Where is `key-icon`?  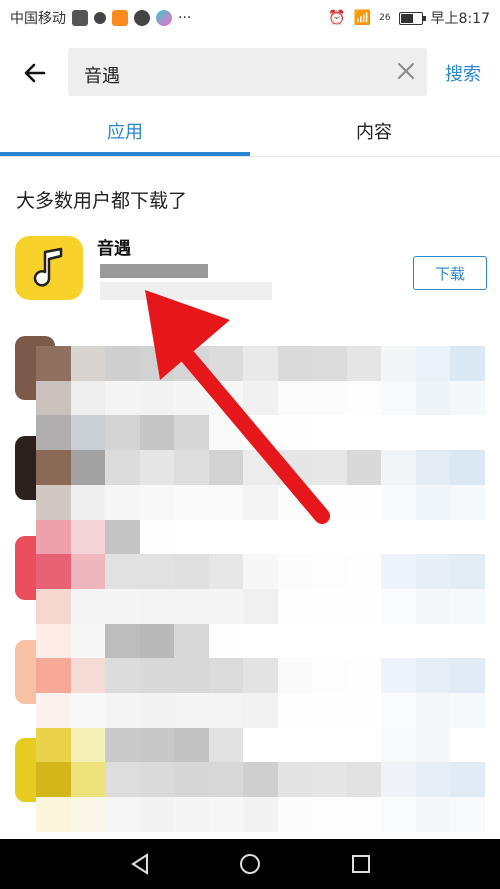
key-icon is located at coordinates (100, 18).